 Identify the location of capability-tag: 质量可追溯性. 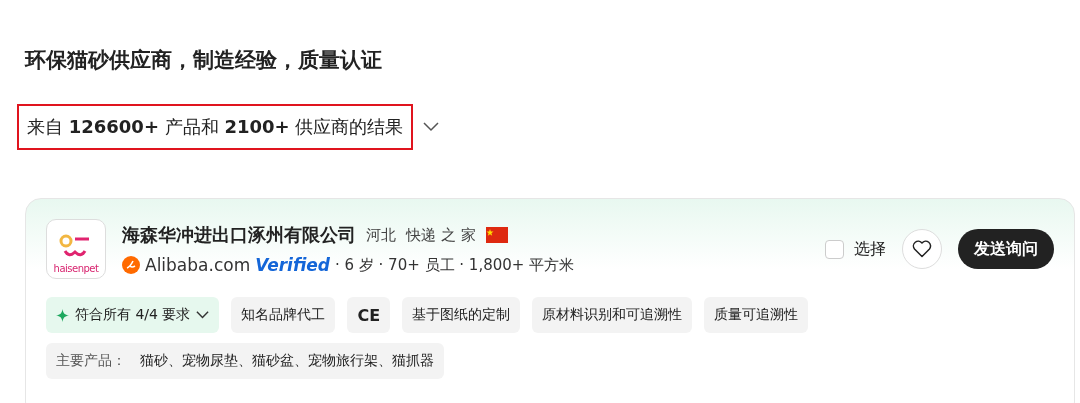
(756, 315).